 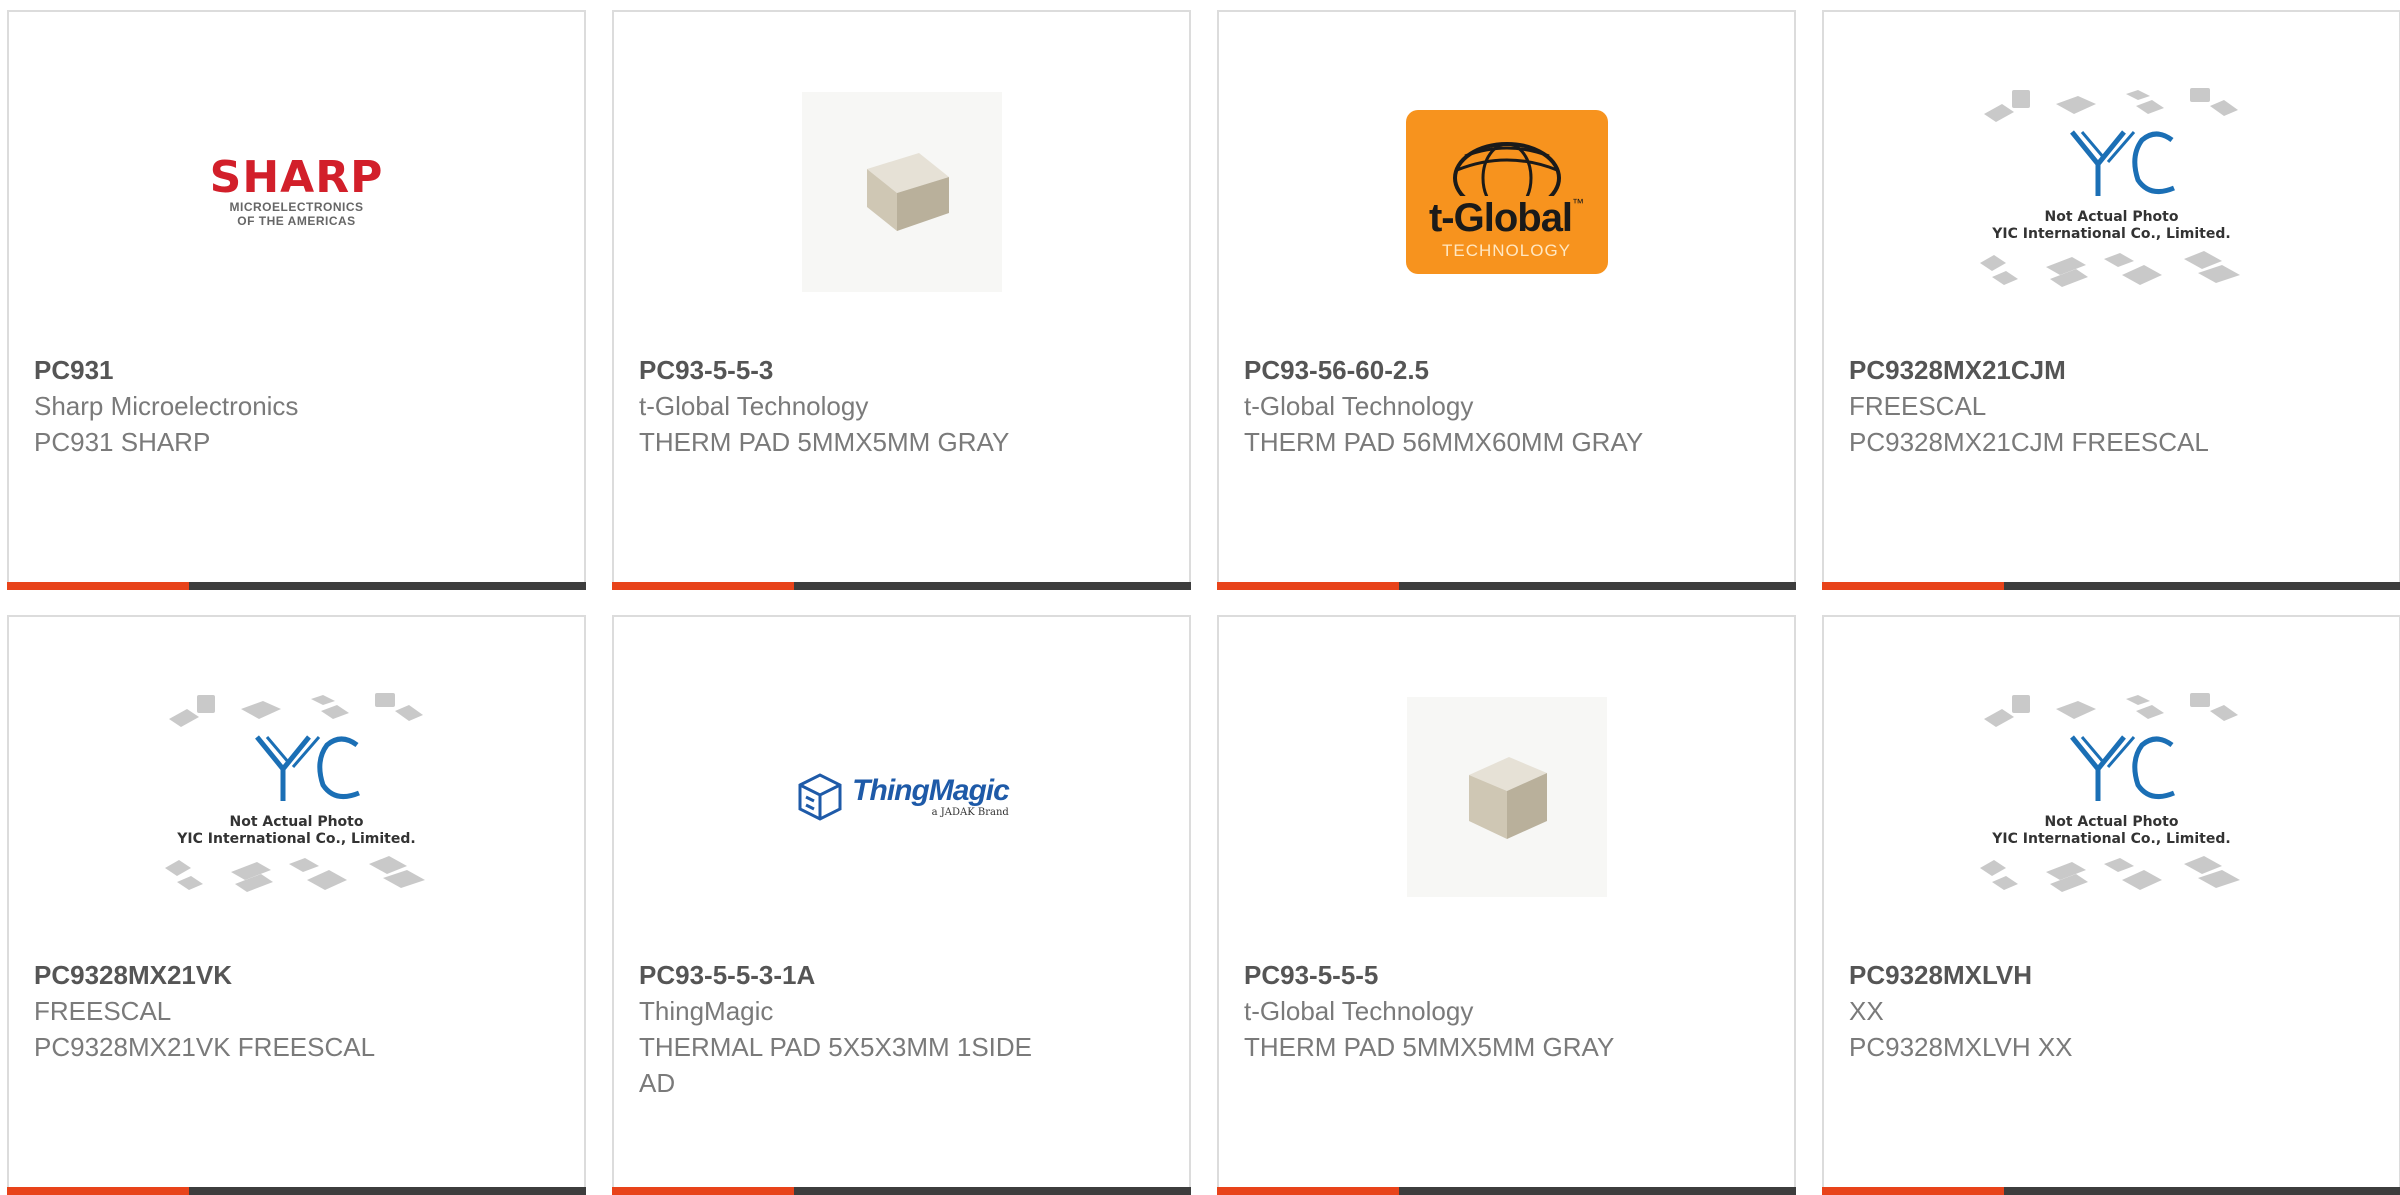 What do you see at coordinates (820, 797) in the screenshot?
I see `thingmagic-mark-icon` at bounding box center [820, 797].